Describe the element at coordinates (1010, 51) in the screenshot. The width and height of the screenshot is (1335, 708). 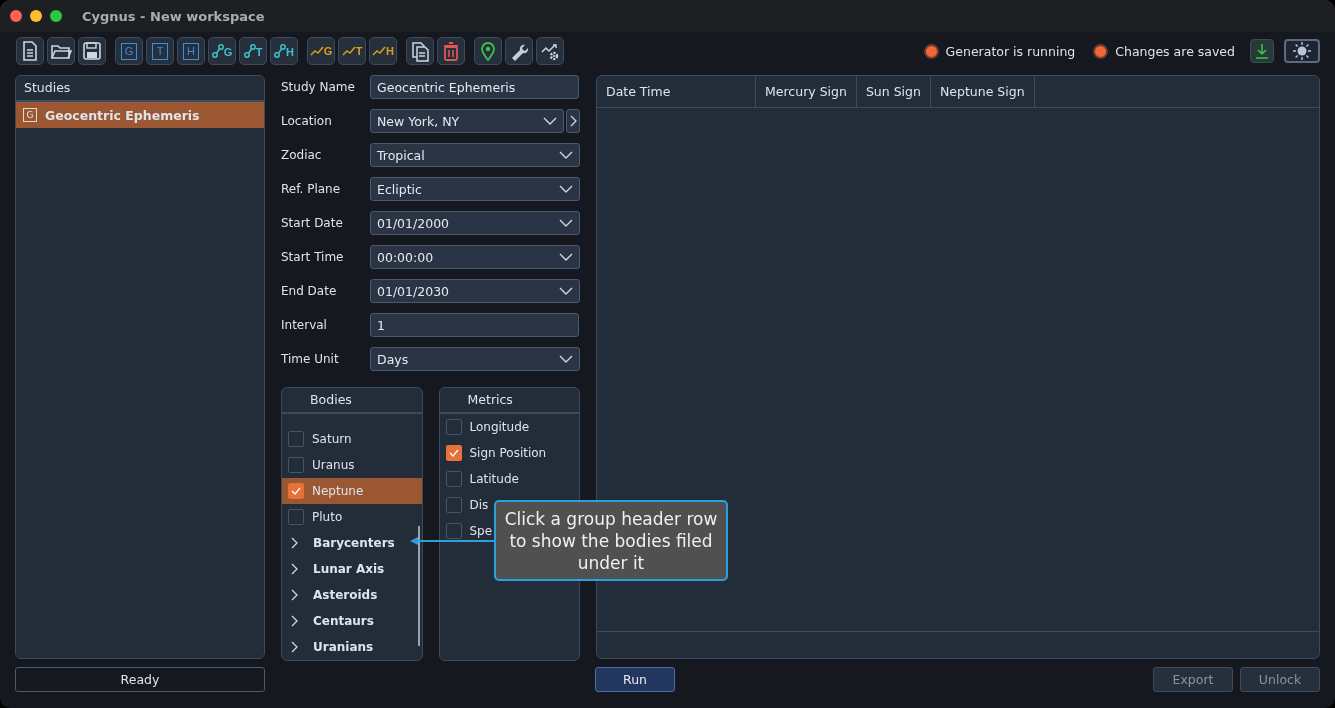
I see `status-label: Generator is running` at that location.